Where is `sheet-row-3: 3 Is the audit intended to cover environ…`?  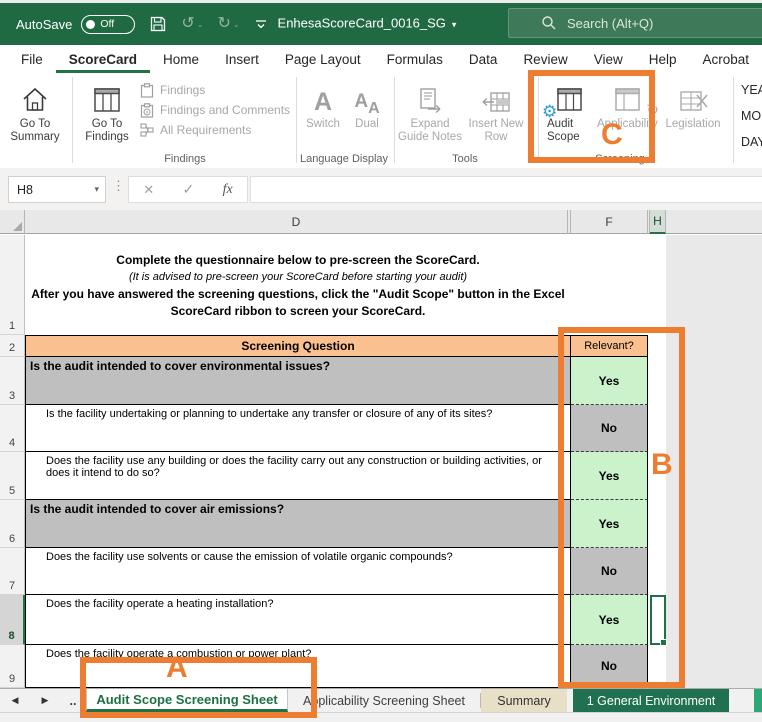 sheet-row-3: 3 Is the audit intended to cover environ… is located at coordinates (381, 381).